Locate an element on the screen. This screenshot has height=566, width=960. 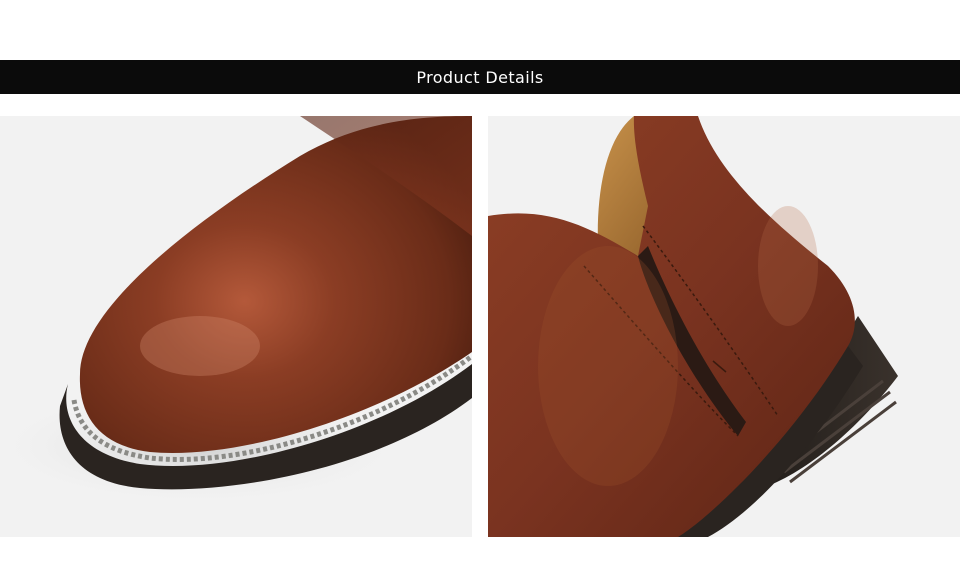
product-details-banner: Product Details is located at coordinates (480, 77).